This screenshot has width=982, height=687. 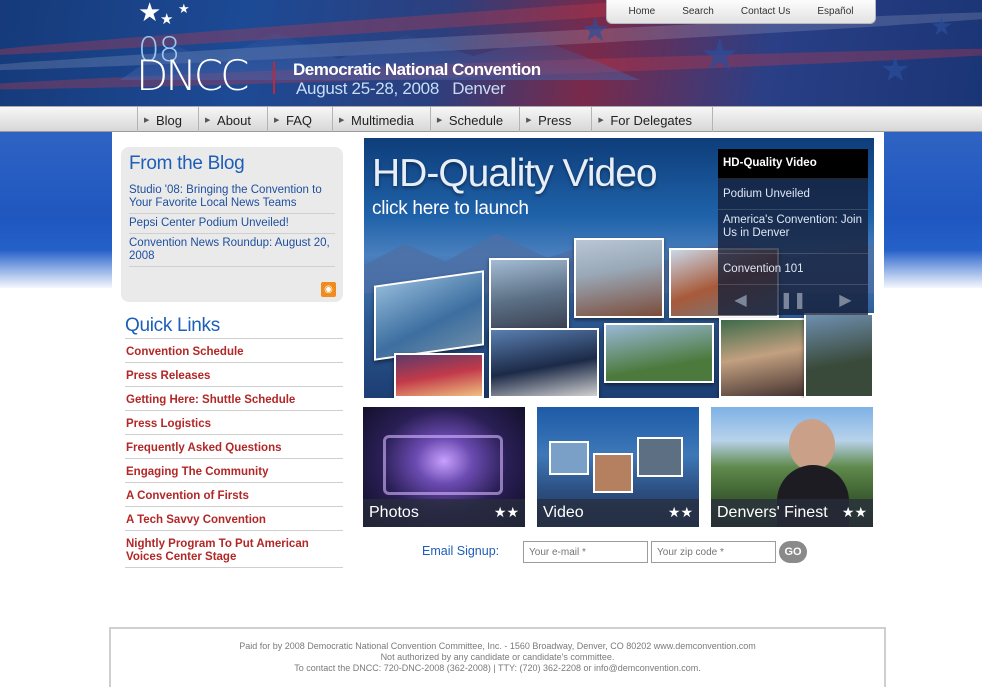 I want to click on nav-label: About, so click(x=234, y=120).